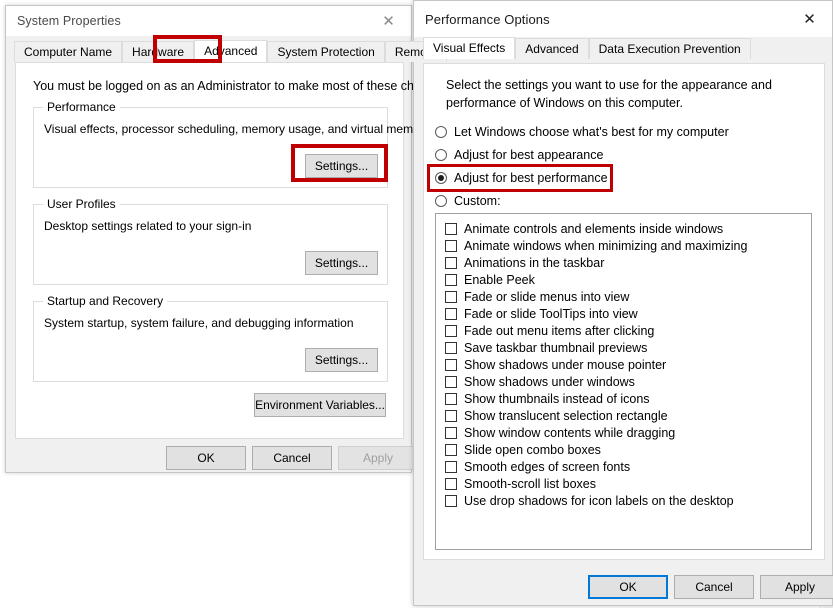 The width and height of the screenshot is (833, 608). What do you see at coordinates (551, 313) in the screenshot?
I see `list-item-label: Fade or slide ToolTips into view` at bounding box center [551, 313].